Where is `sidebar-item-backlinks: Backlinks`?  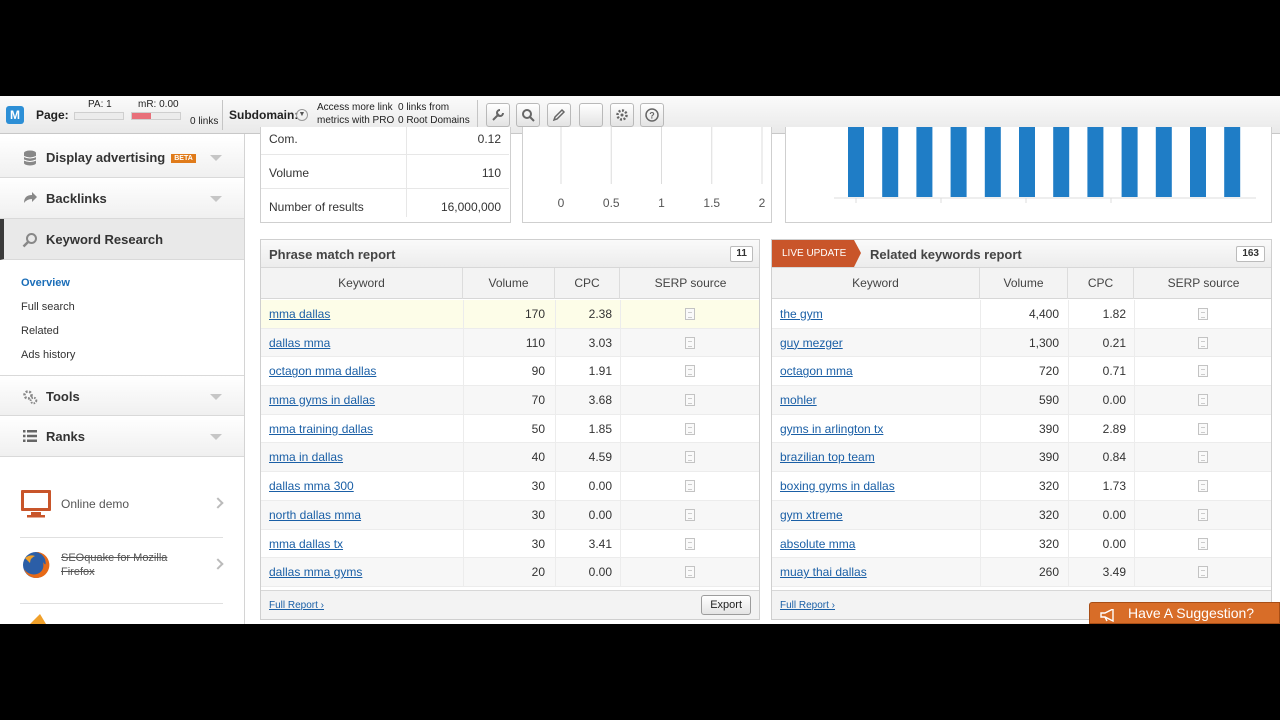 sidebar-item-backlinks: Backlinks is located at coordinates (122, 198).